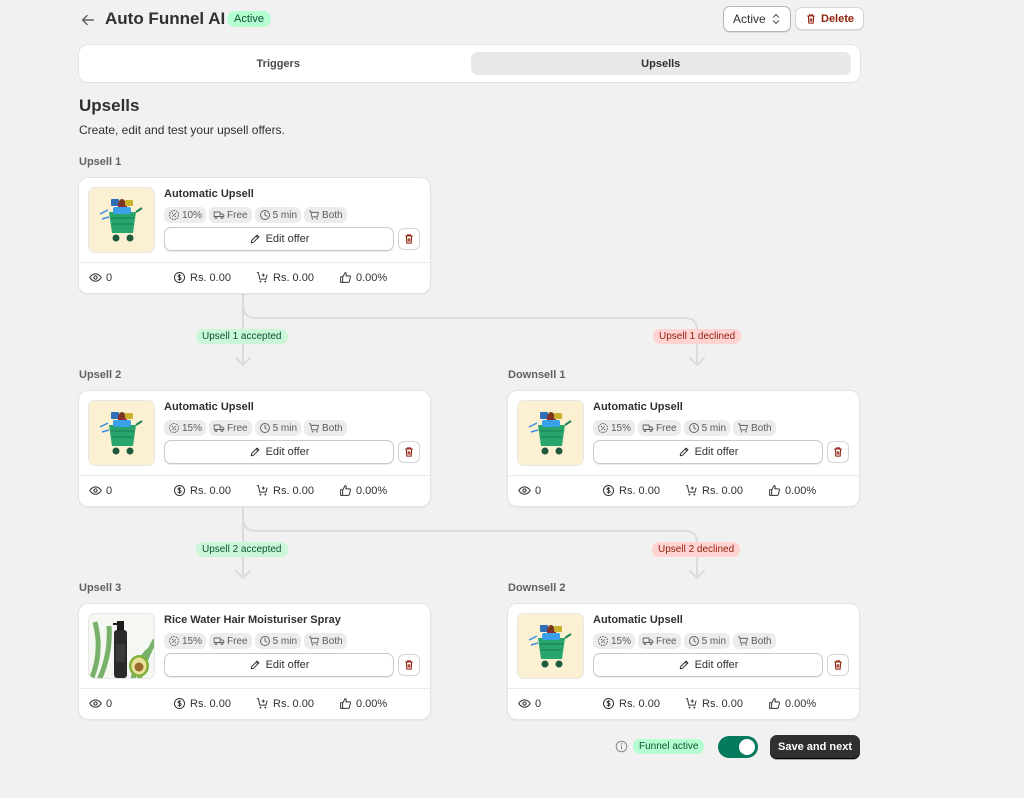 This screenshot has width=1024, height=798. I want to click on upsell2-label: Upsell 2, so click(100, 375).